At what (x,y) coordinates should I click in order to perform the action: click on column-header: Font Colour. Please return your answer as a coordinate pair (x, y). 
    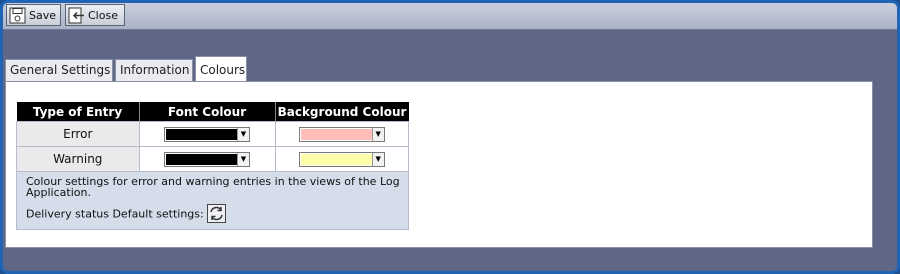
    Looking at the image, I should click on (207, 112).